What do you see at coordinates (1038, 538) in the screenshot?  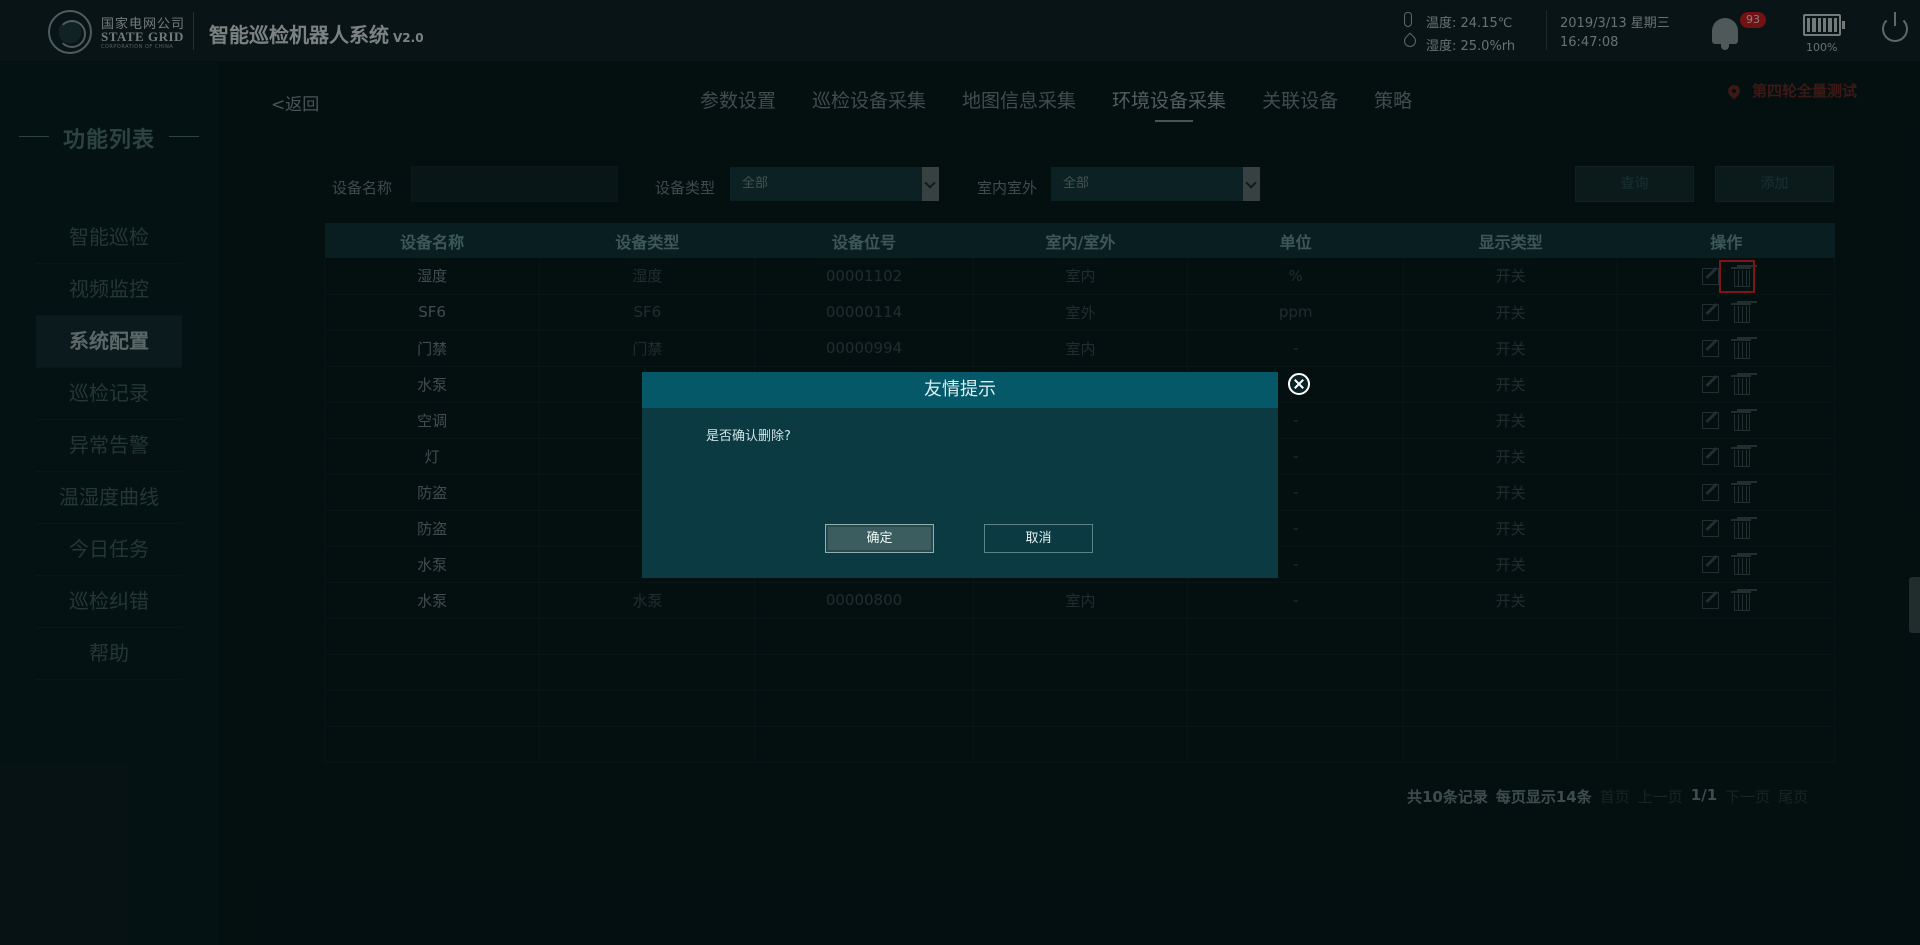 I see `cancel-button: 取消` at bounding box center [1038, 538].